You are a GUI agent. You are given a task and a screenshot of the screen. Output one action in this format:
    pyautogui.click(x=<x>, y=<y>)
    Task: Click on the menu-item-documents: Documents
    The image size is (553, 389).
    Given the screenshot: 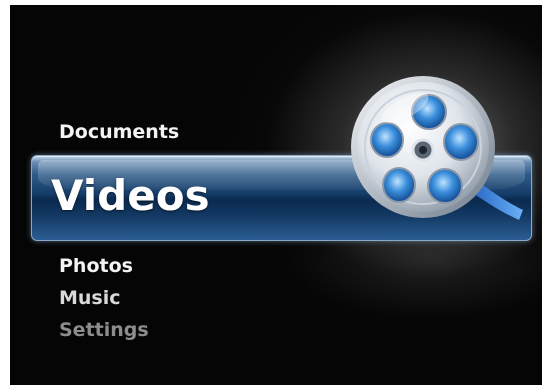 What is the action you would take?
    pyautogui.click(x=119, y=132)
    